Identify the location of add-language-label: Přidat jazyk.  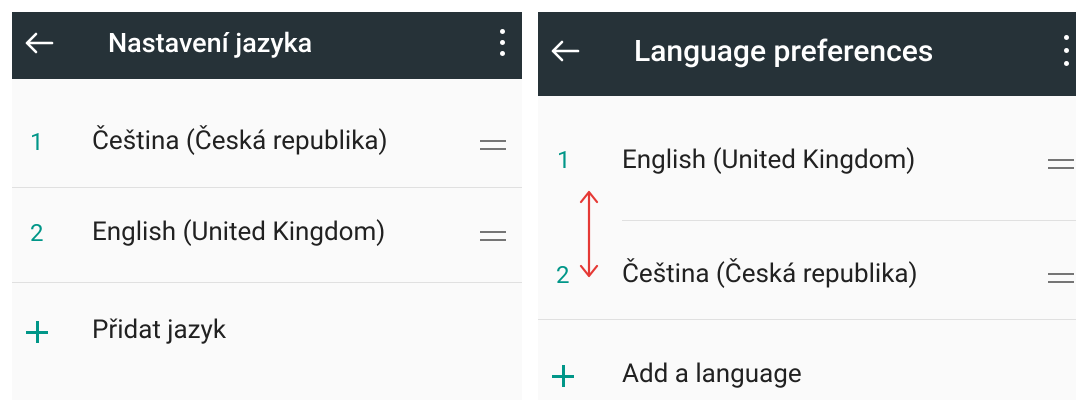
(159, 330).